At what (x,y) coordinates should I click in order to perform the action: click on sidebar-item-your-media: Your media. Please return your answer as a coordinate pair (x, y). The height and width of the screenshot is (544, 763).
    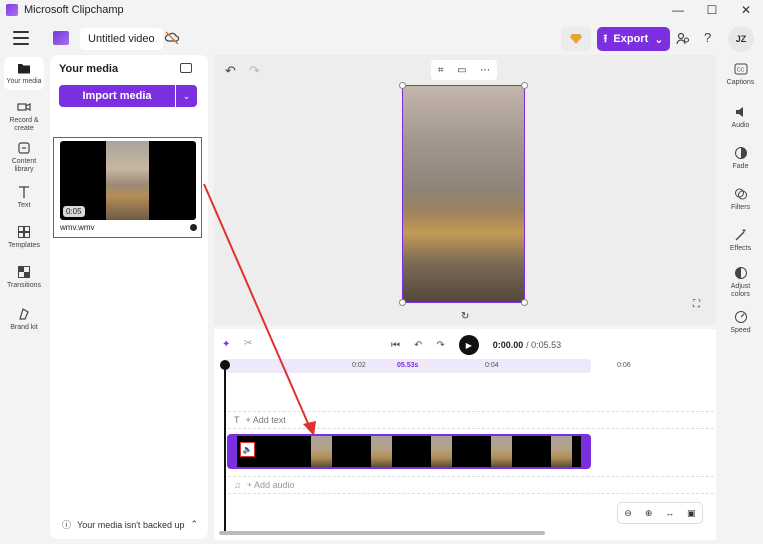
    Looking at the image, I should click on (24, 73).